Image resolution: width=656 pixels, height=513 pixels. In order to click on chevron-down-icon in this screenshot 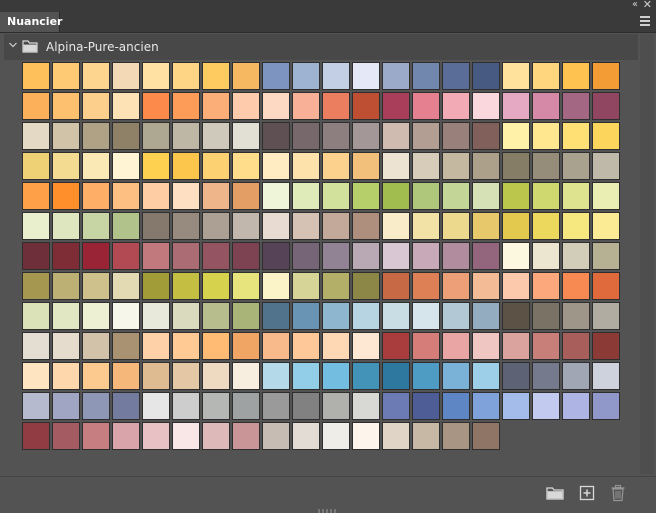, I will do `click(13, 45)`.